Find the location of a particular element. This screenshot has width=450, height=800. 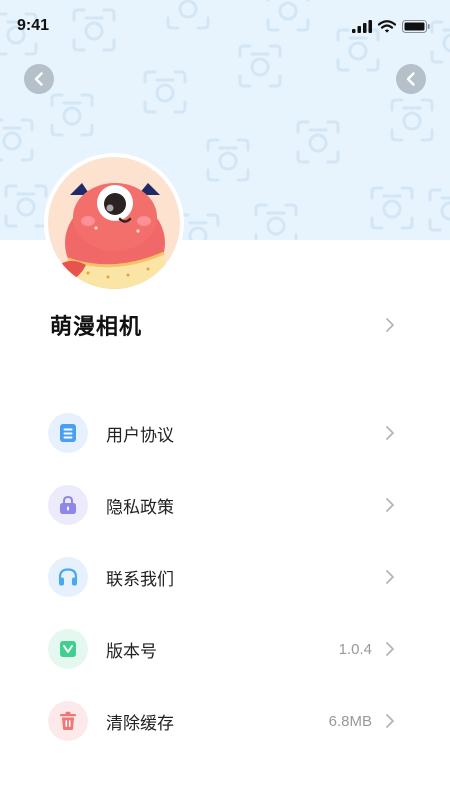

menu-label: 用户协议 is located at coordinates (140, 435).